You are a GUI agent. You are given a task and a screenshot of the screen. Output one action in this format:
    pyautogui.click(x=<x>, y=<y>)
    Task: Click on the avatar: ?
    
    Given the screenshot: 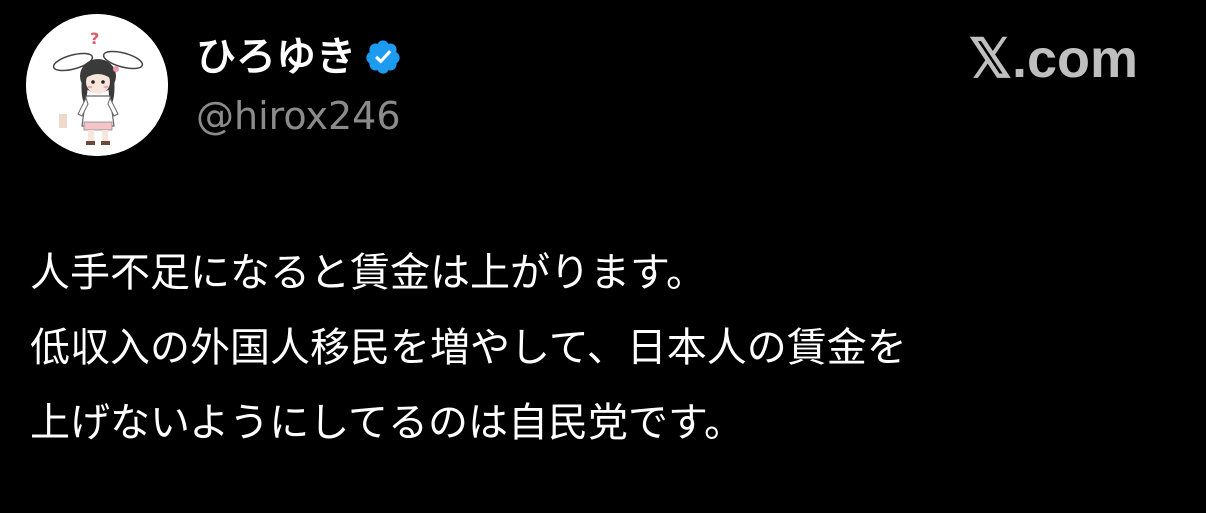 What is the action you would take?
    pyautogui.click(x=97, y=85)
    